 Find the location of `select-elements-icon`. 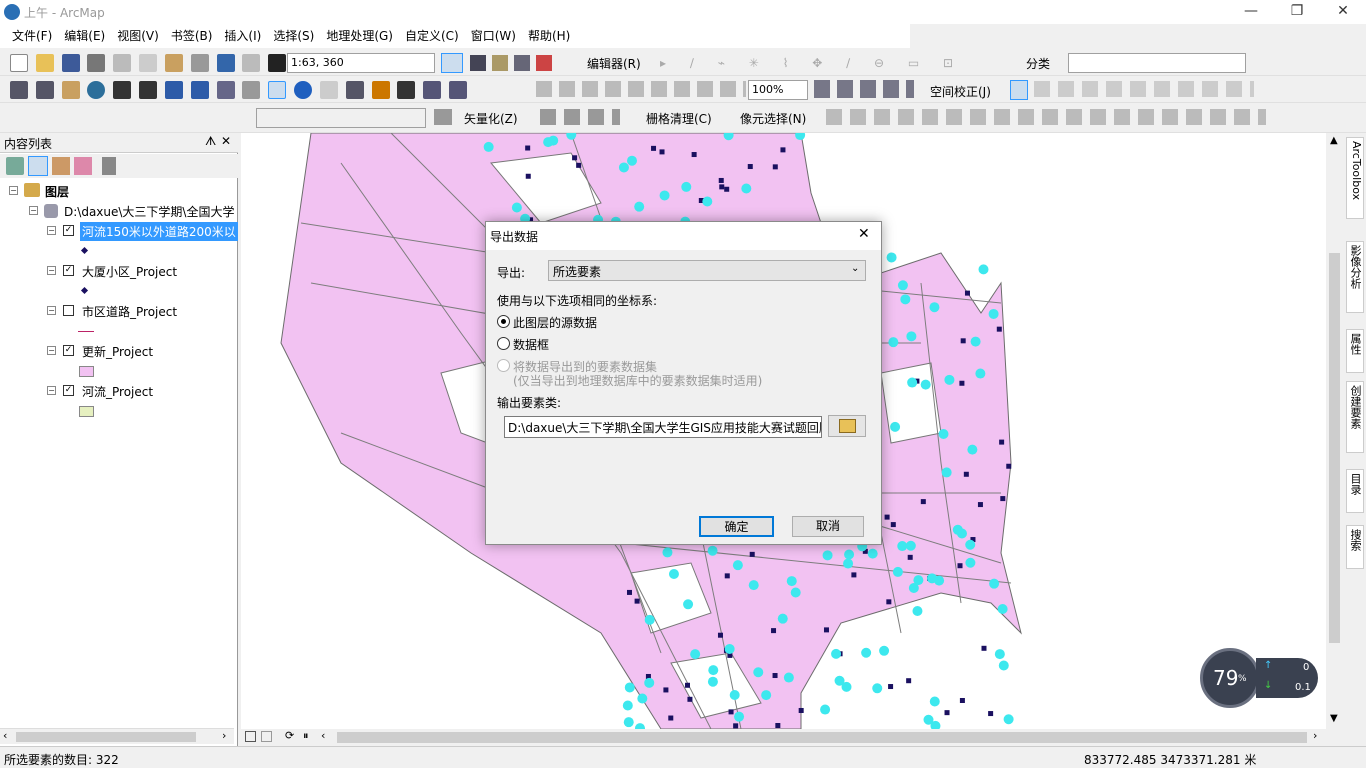

select-elements-icon is located at coordinates (277, 90).